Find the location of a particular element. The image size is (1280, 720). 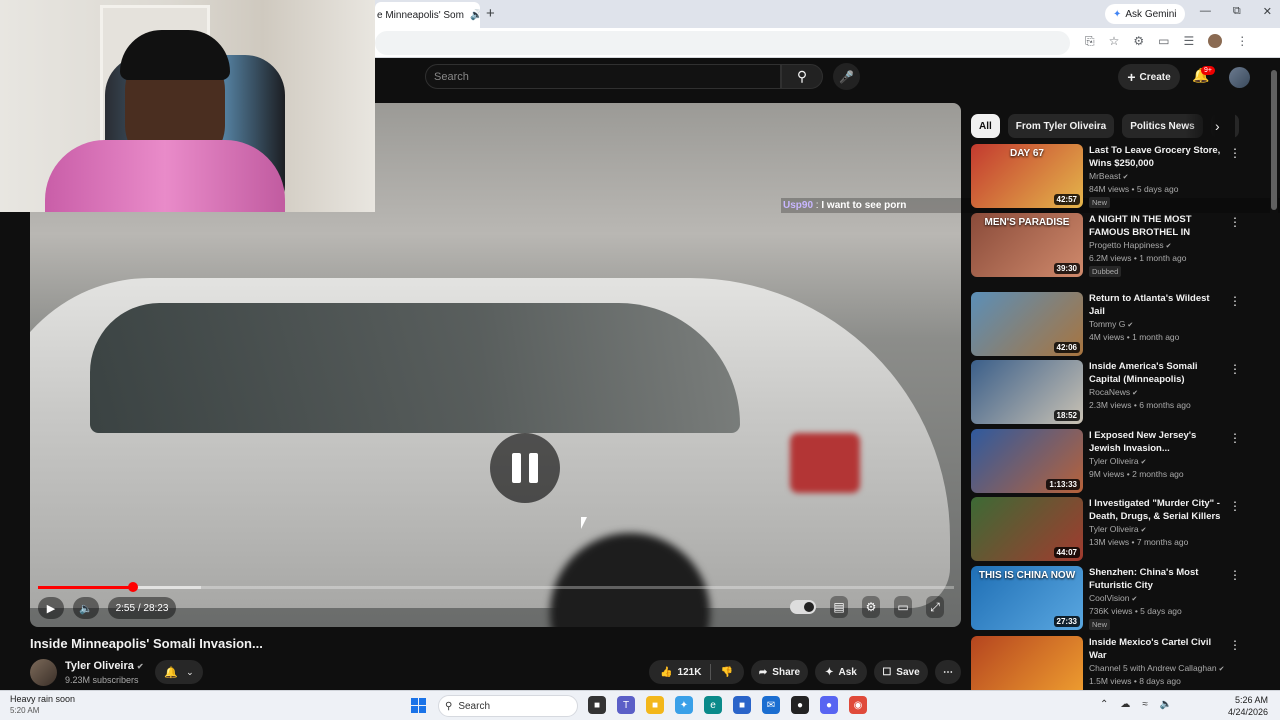

install-app-icon: ⎘ is located at coordinates (1090, 41).